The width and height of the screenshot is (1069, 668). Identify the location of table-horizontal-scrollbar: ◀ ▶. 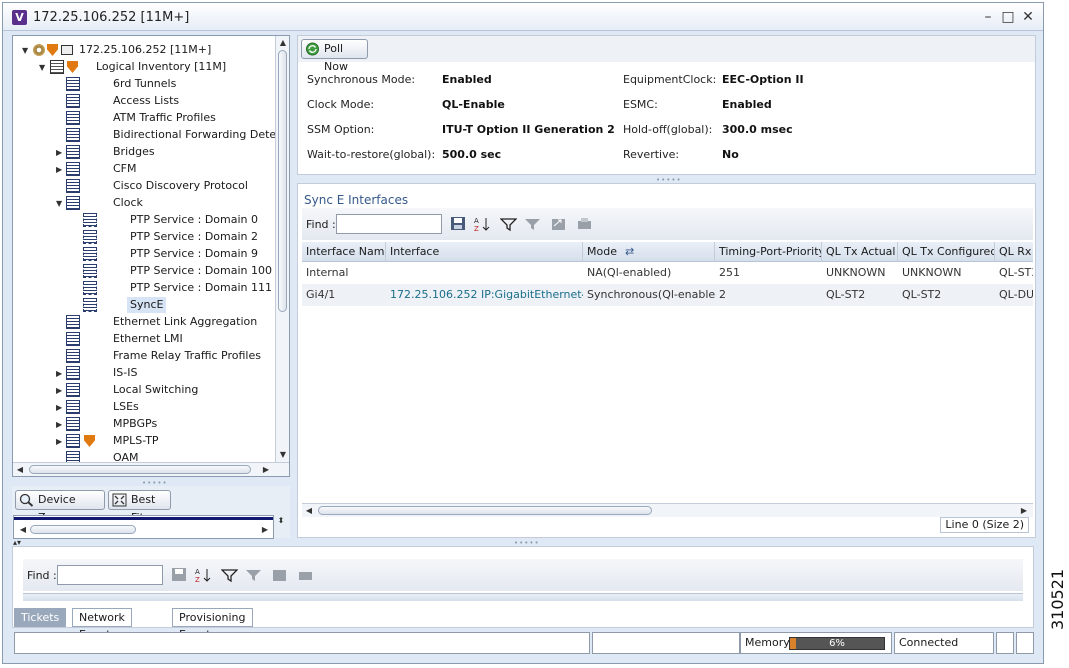
(667, 510).